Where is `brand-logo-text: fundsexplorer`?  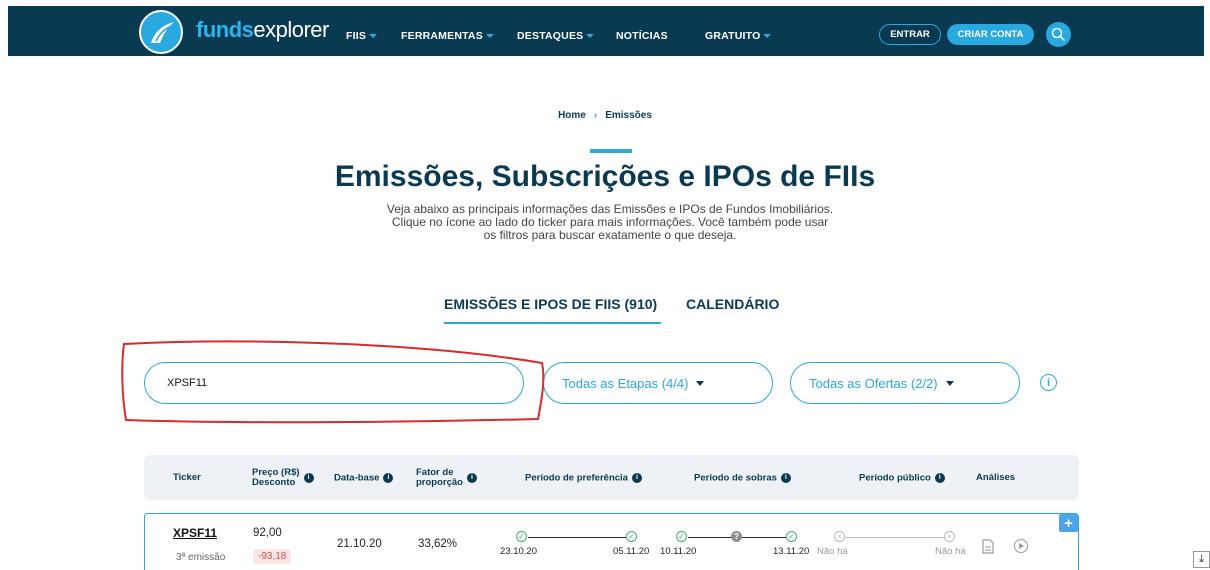 brand-logo-text: fundsexplorer is located at coordinates (262, 30).